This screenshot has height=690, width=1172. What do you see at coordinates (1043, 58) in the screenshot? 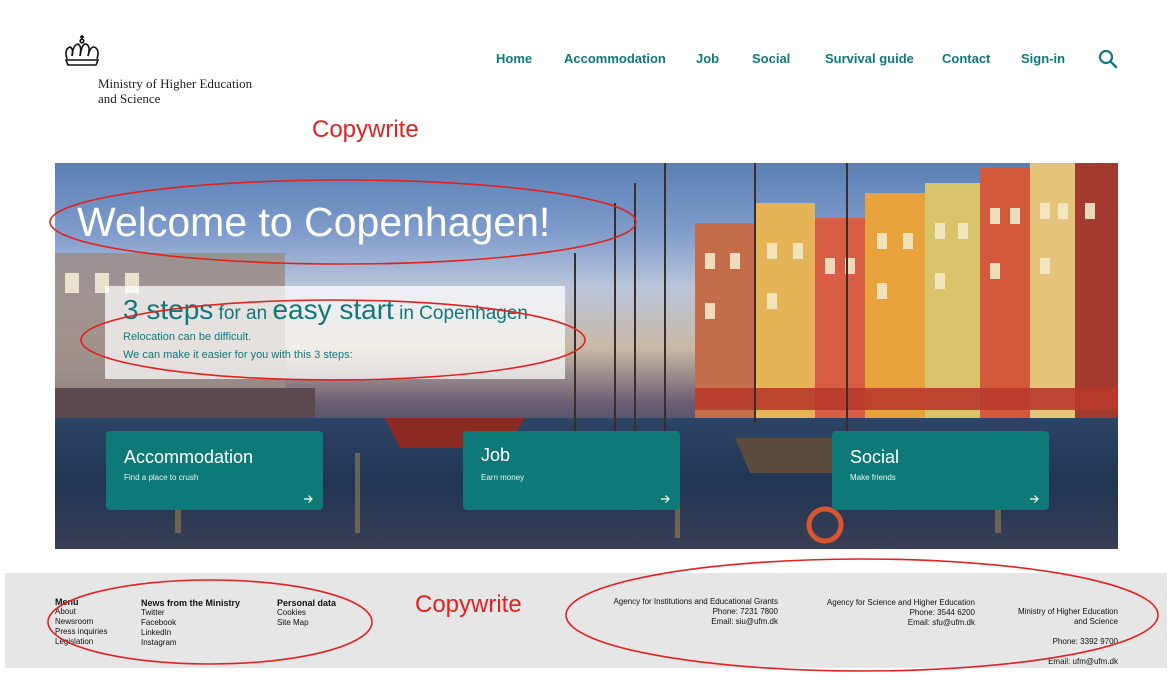
I see `nav-sign-in: Sign-in` at bounding box center [1043, 58].